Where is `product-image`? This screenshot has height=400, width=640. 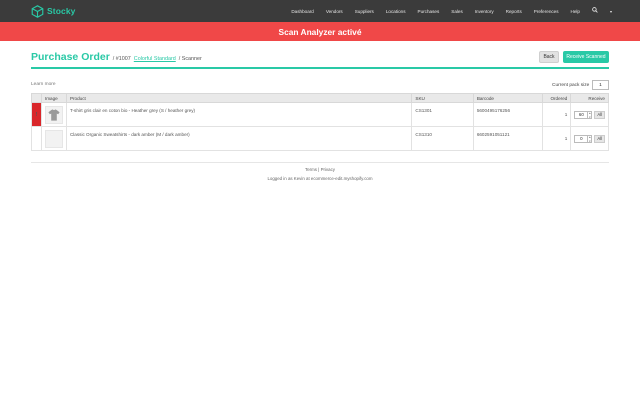 product-image is located at coordinates (53, 114).